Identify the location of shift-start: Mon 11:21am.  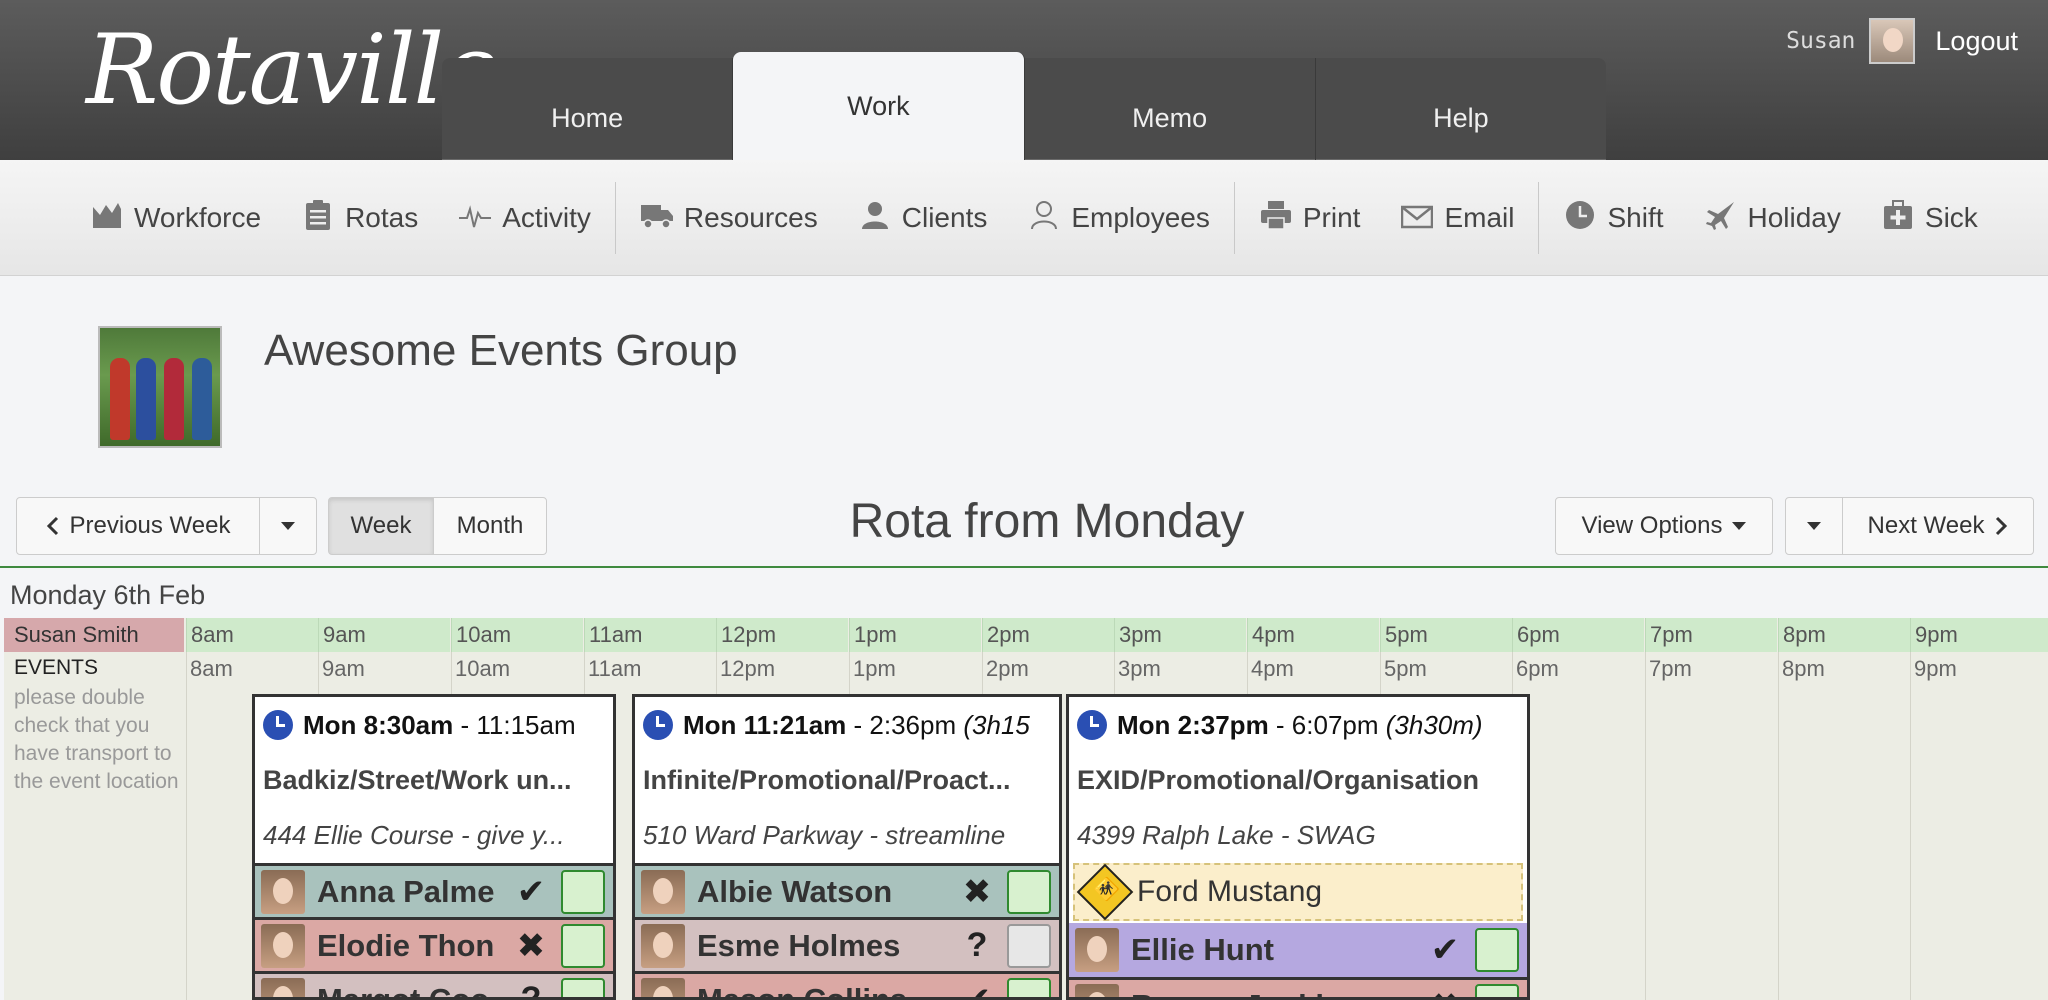
(765, 724).